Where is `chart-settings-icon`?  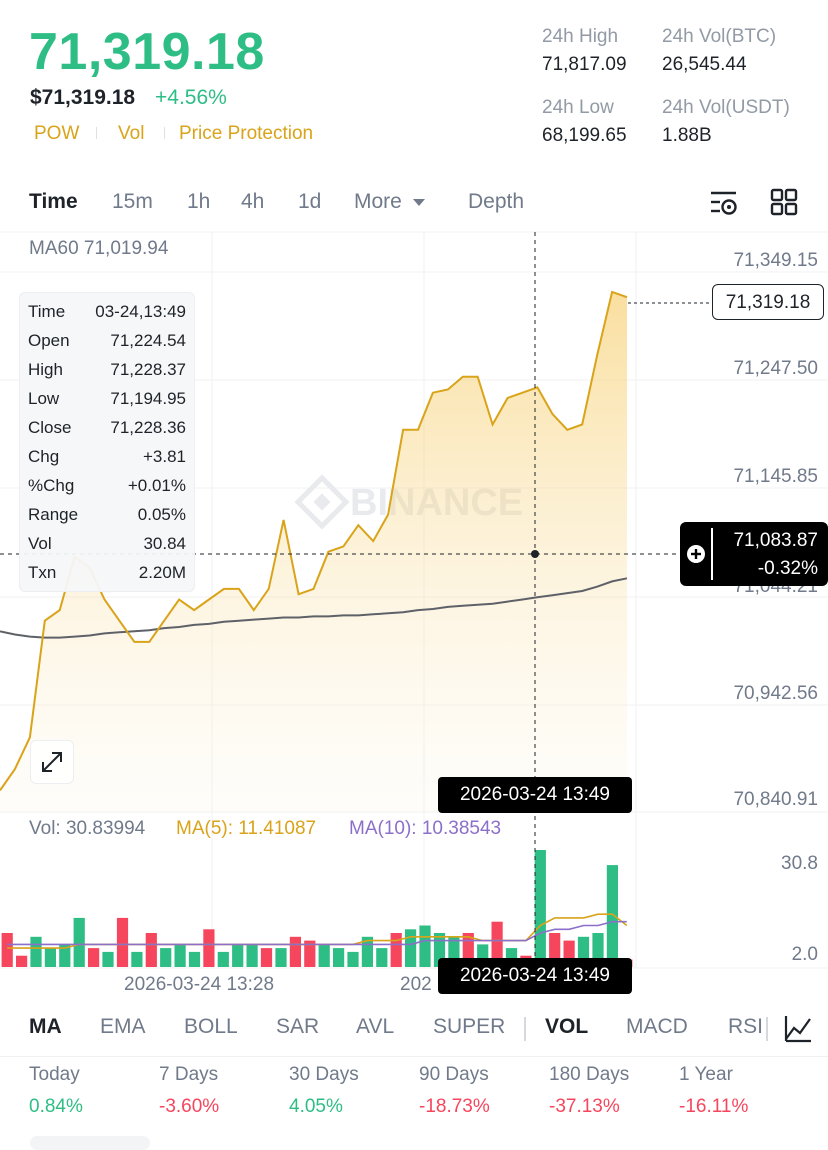
chart-settings-icon is located at coordinates (724, 203).